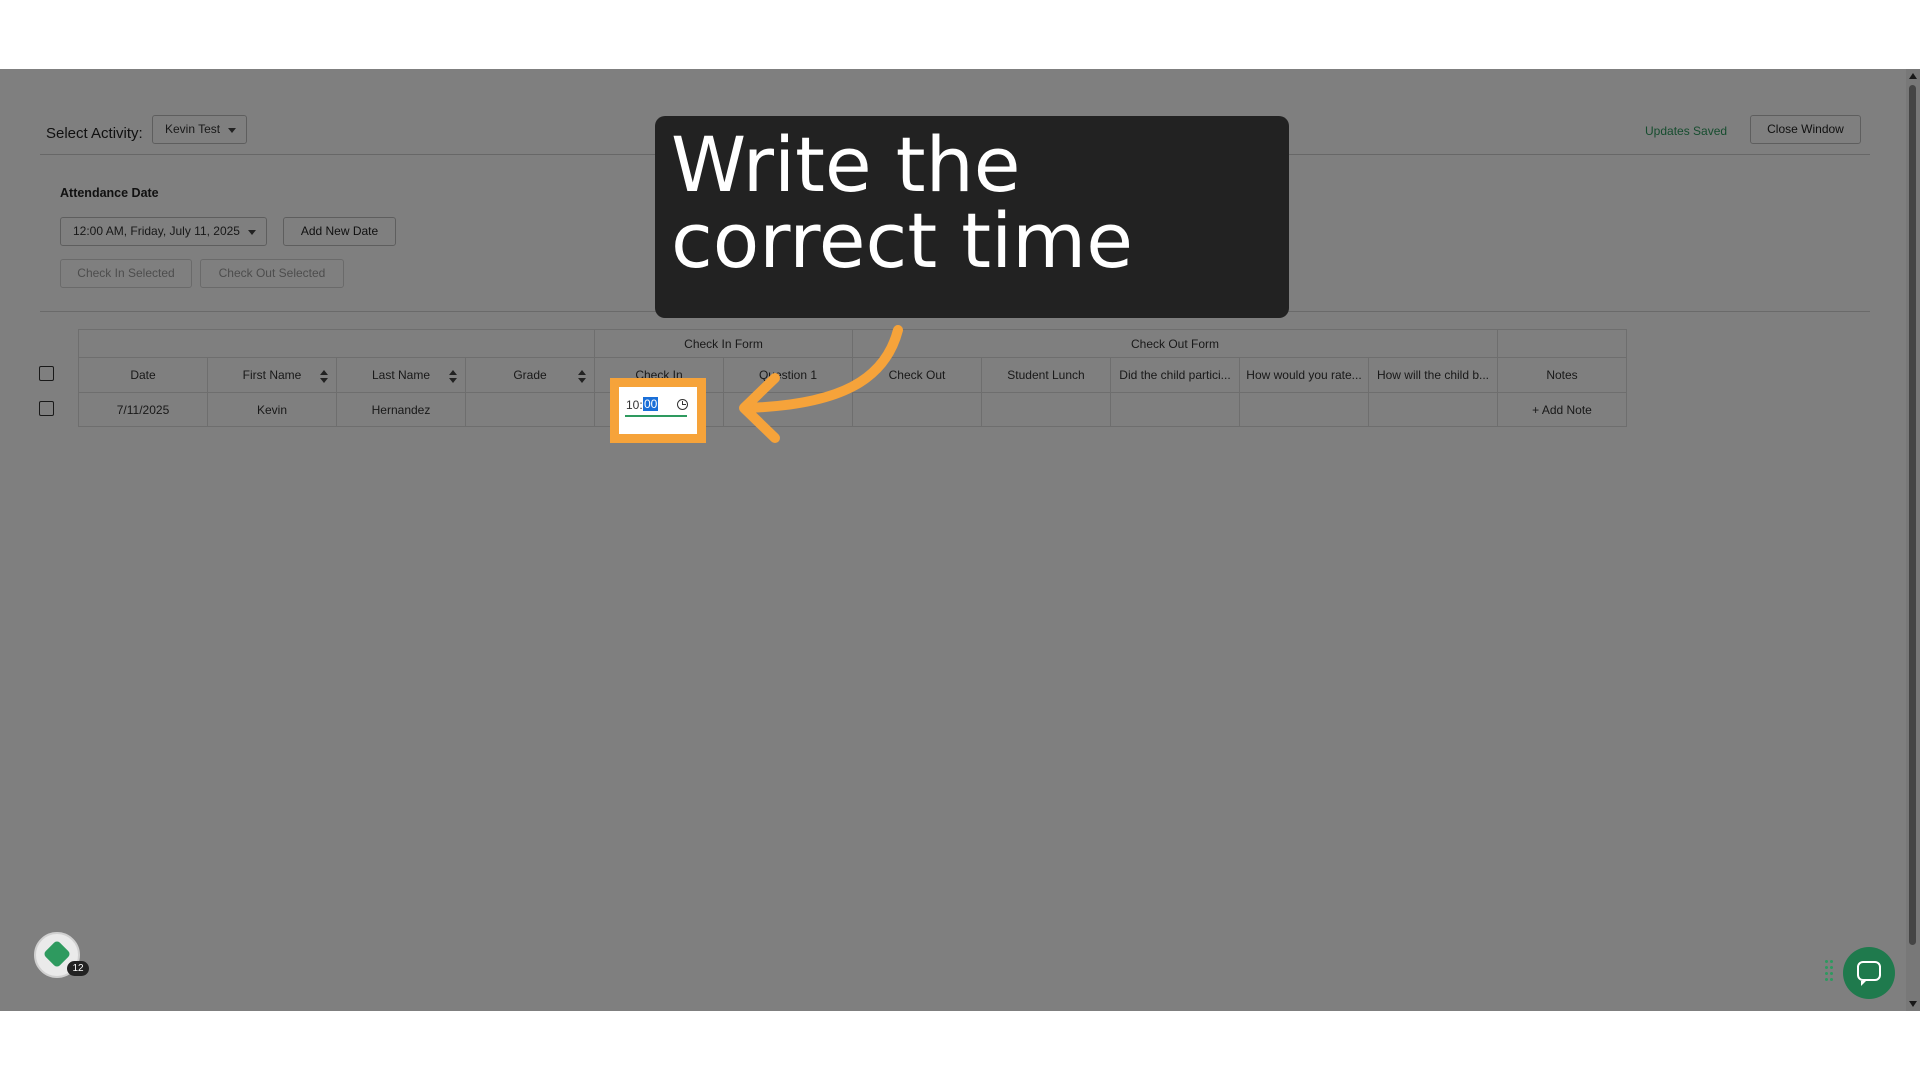 The image size is (1920, 1080). What do you see at coordinates (1046, 375) in the screenshot?
I see `col-header-student-lunch: Student Lunch` at bounding box center [1046, 375].